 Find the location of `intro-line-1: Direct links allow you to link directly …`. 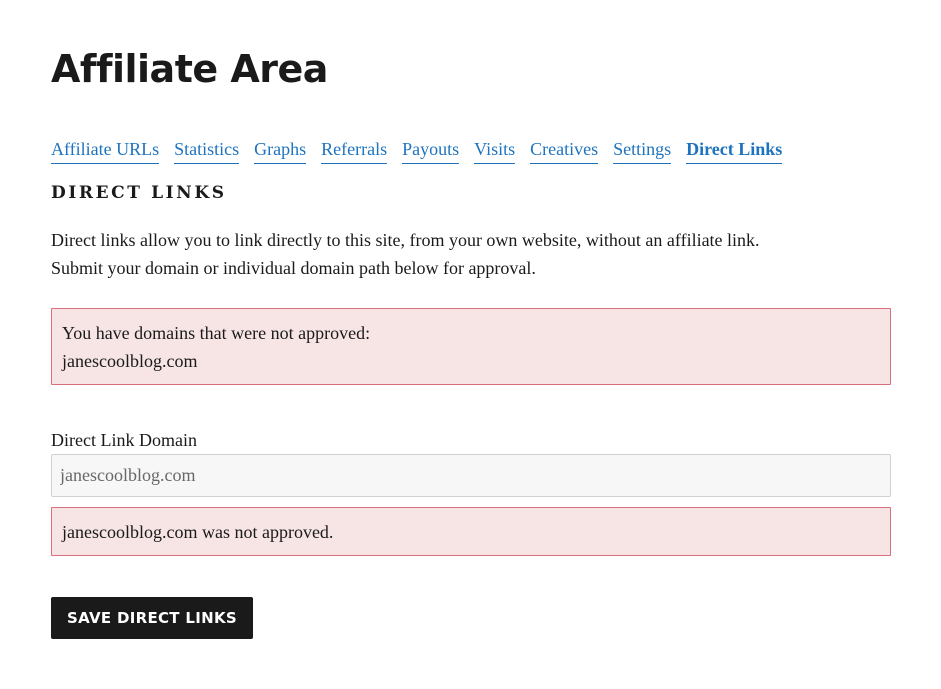

intro-line-1: Direct links allow you to link directly … is located at coordinates (405, 240).